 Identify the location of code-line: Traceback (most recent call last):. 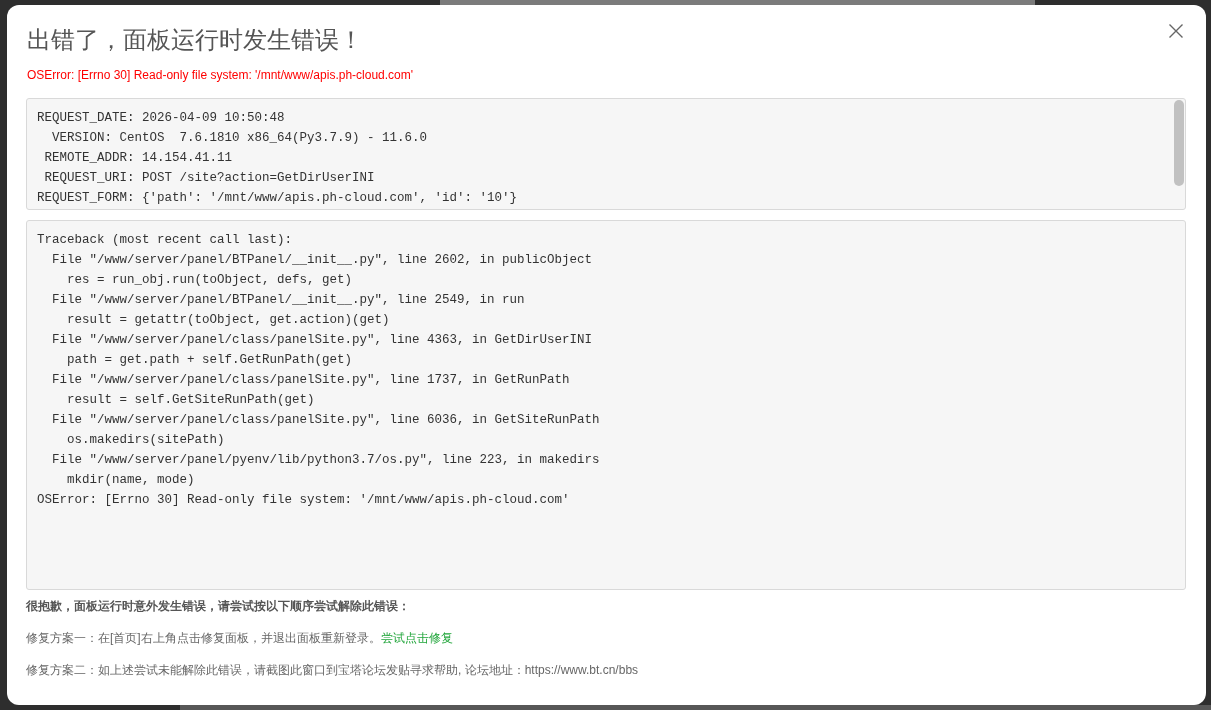
(165, 240).